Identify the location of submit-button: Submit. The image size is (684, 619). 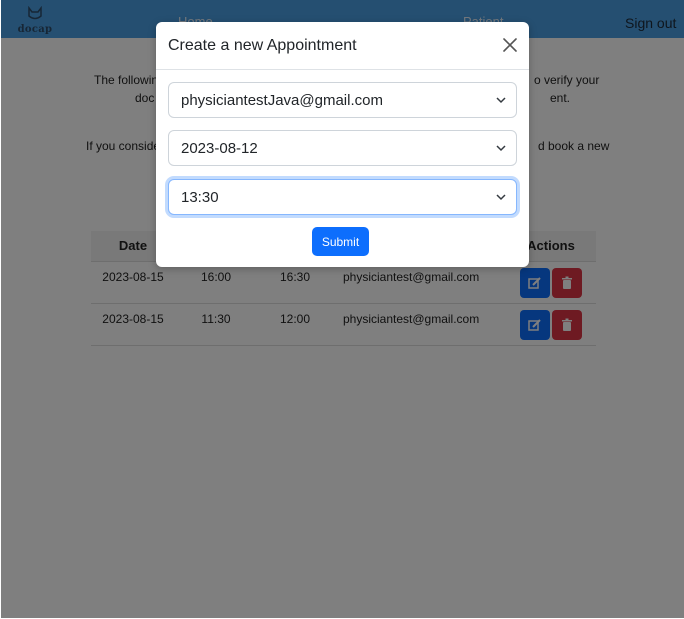
(340, 241).